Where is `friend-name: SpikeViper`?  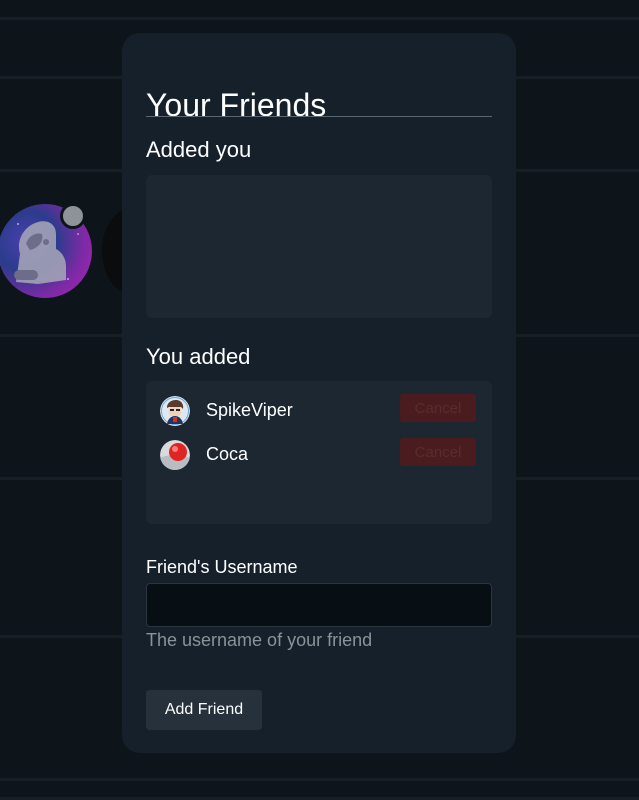 friend-name: SpikeViper is located at coordinates (249, 410).